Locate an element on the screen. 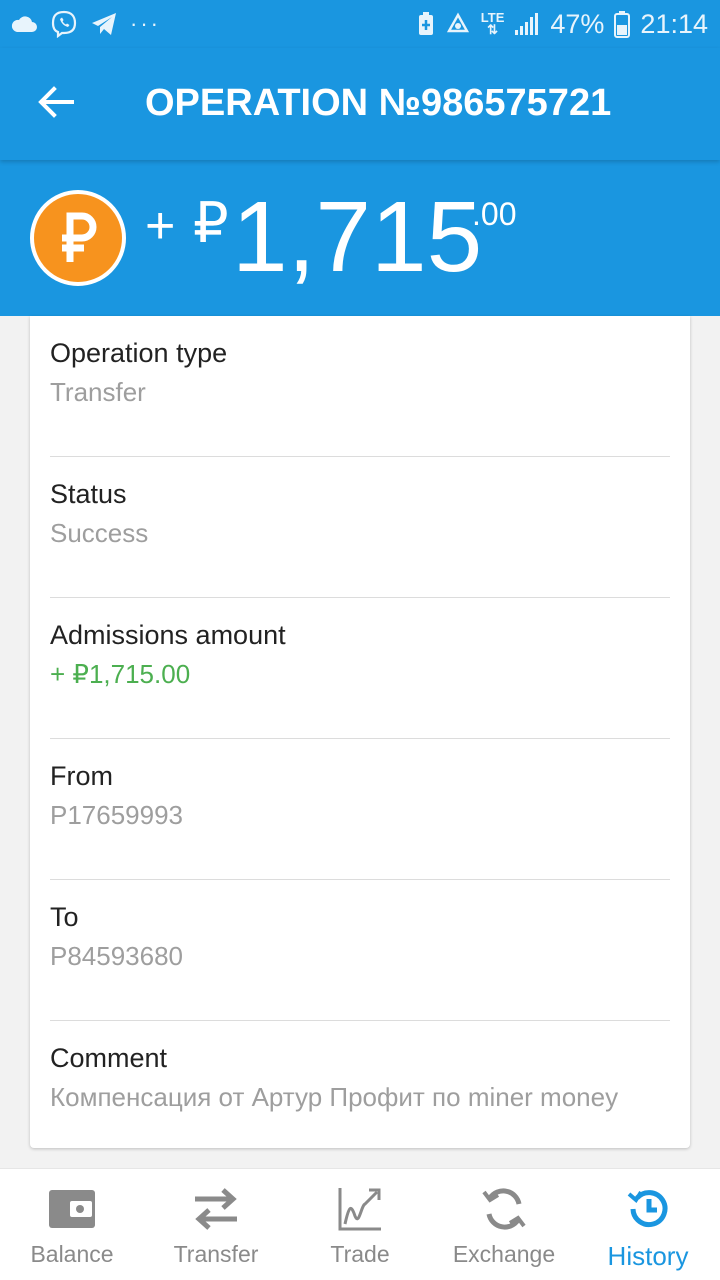  app-bar: OPERATION №986575721 is located at coordinates (360, 104).